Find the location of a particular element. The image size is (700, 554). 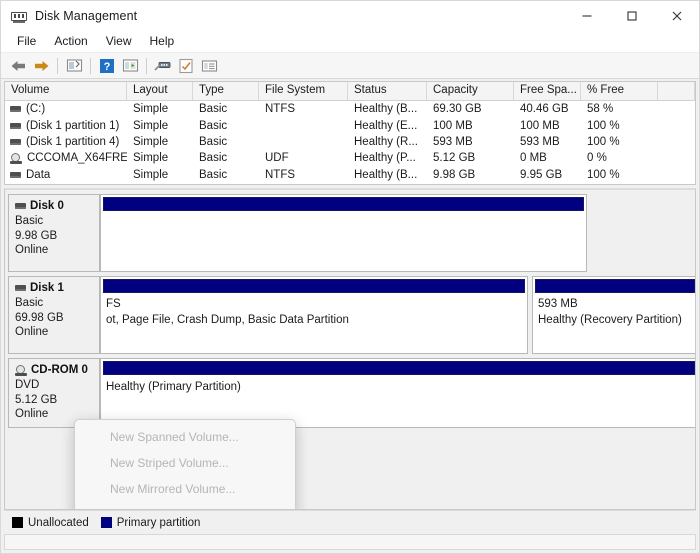

disk-row-0: Disk 0 Basic 9.98 GB Online is located at coordinates (351, 233).